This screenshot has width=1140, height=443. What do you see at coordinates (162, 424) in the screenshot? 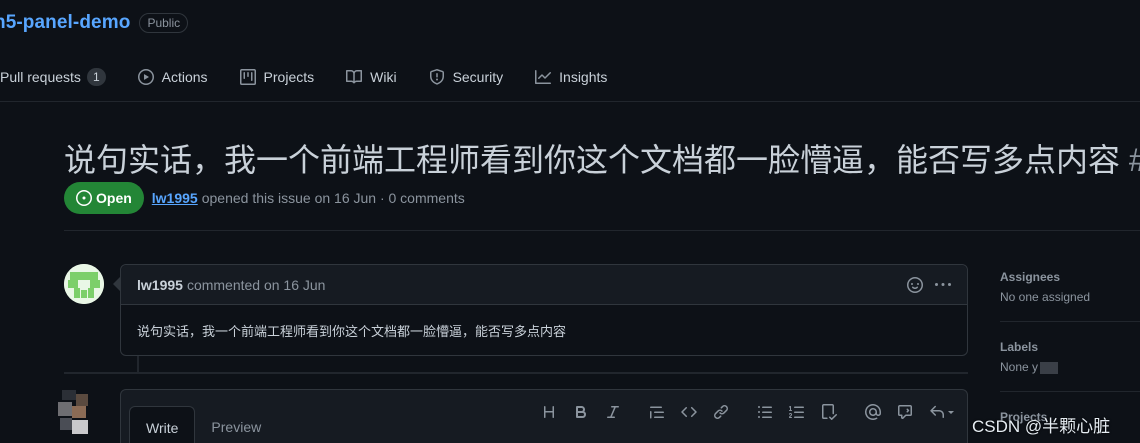
I see `tab-write: Write` at bounding box center [162, 424].